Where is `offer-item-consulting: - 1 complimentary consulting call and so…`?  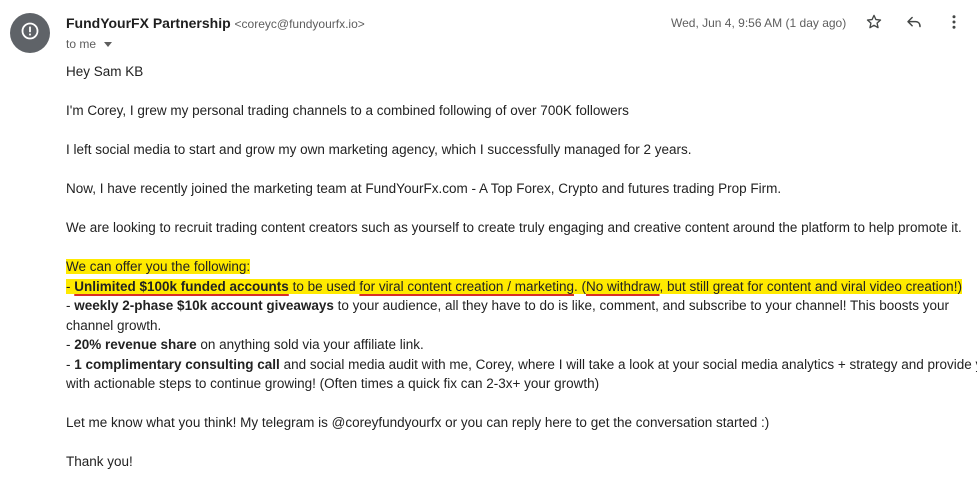
offer-item-consulting: - 1 complimentary consulting call and so… is located at coordinates (521, 364).